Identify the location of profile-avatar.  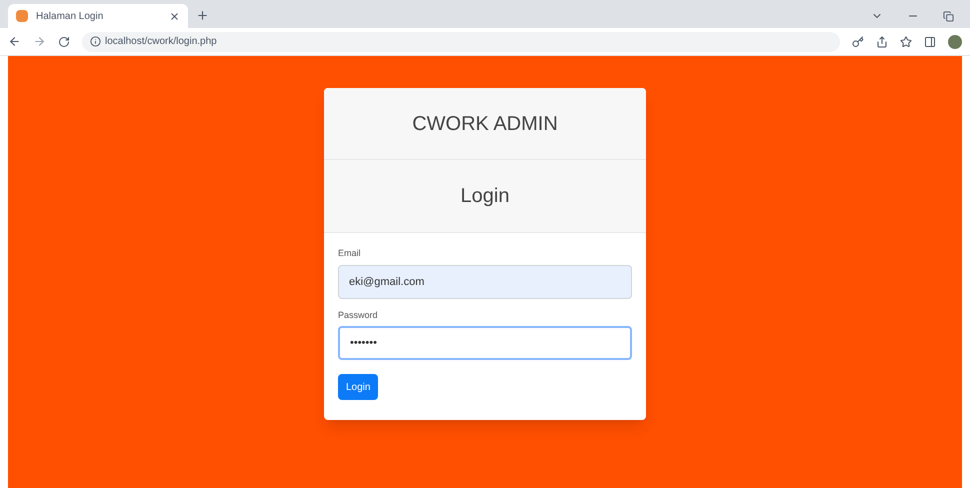
(955, 41).